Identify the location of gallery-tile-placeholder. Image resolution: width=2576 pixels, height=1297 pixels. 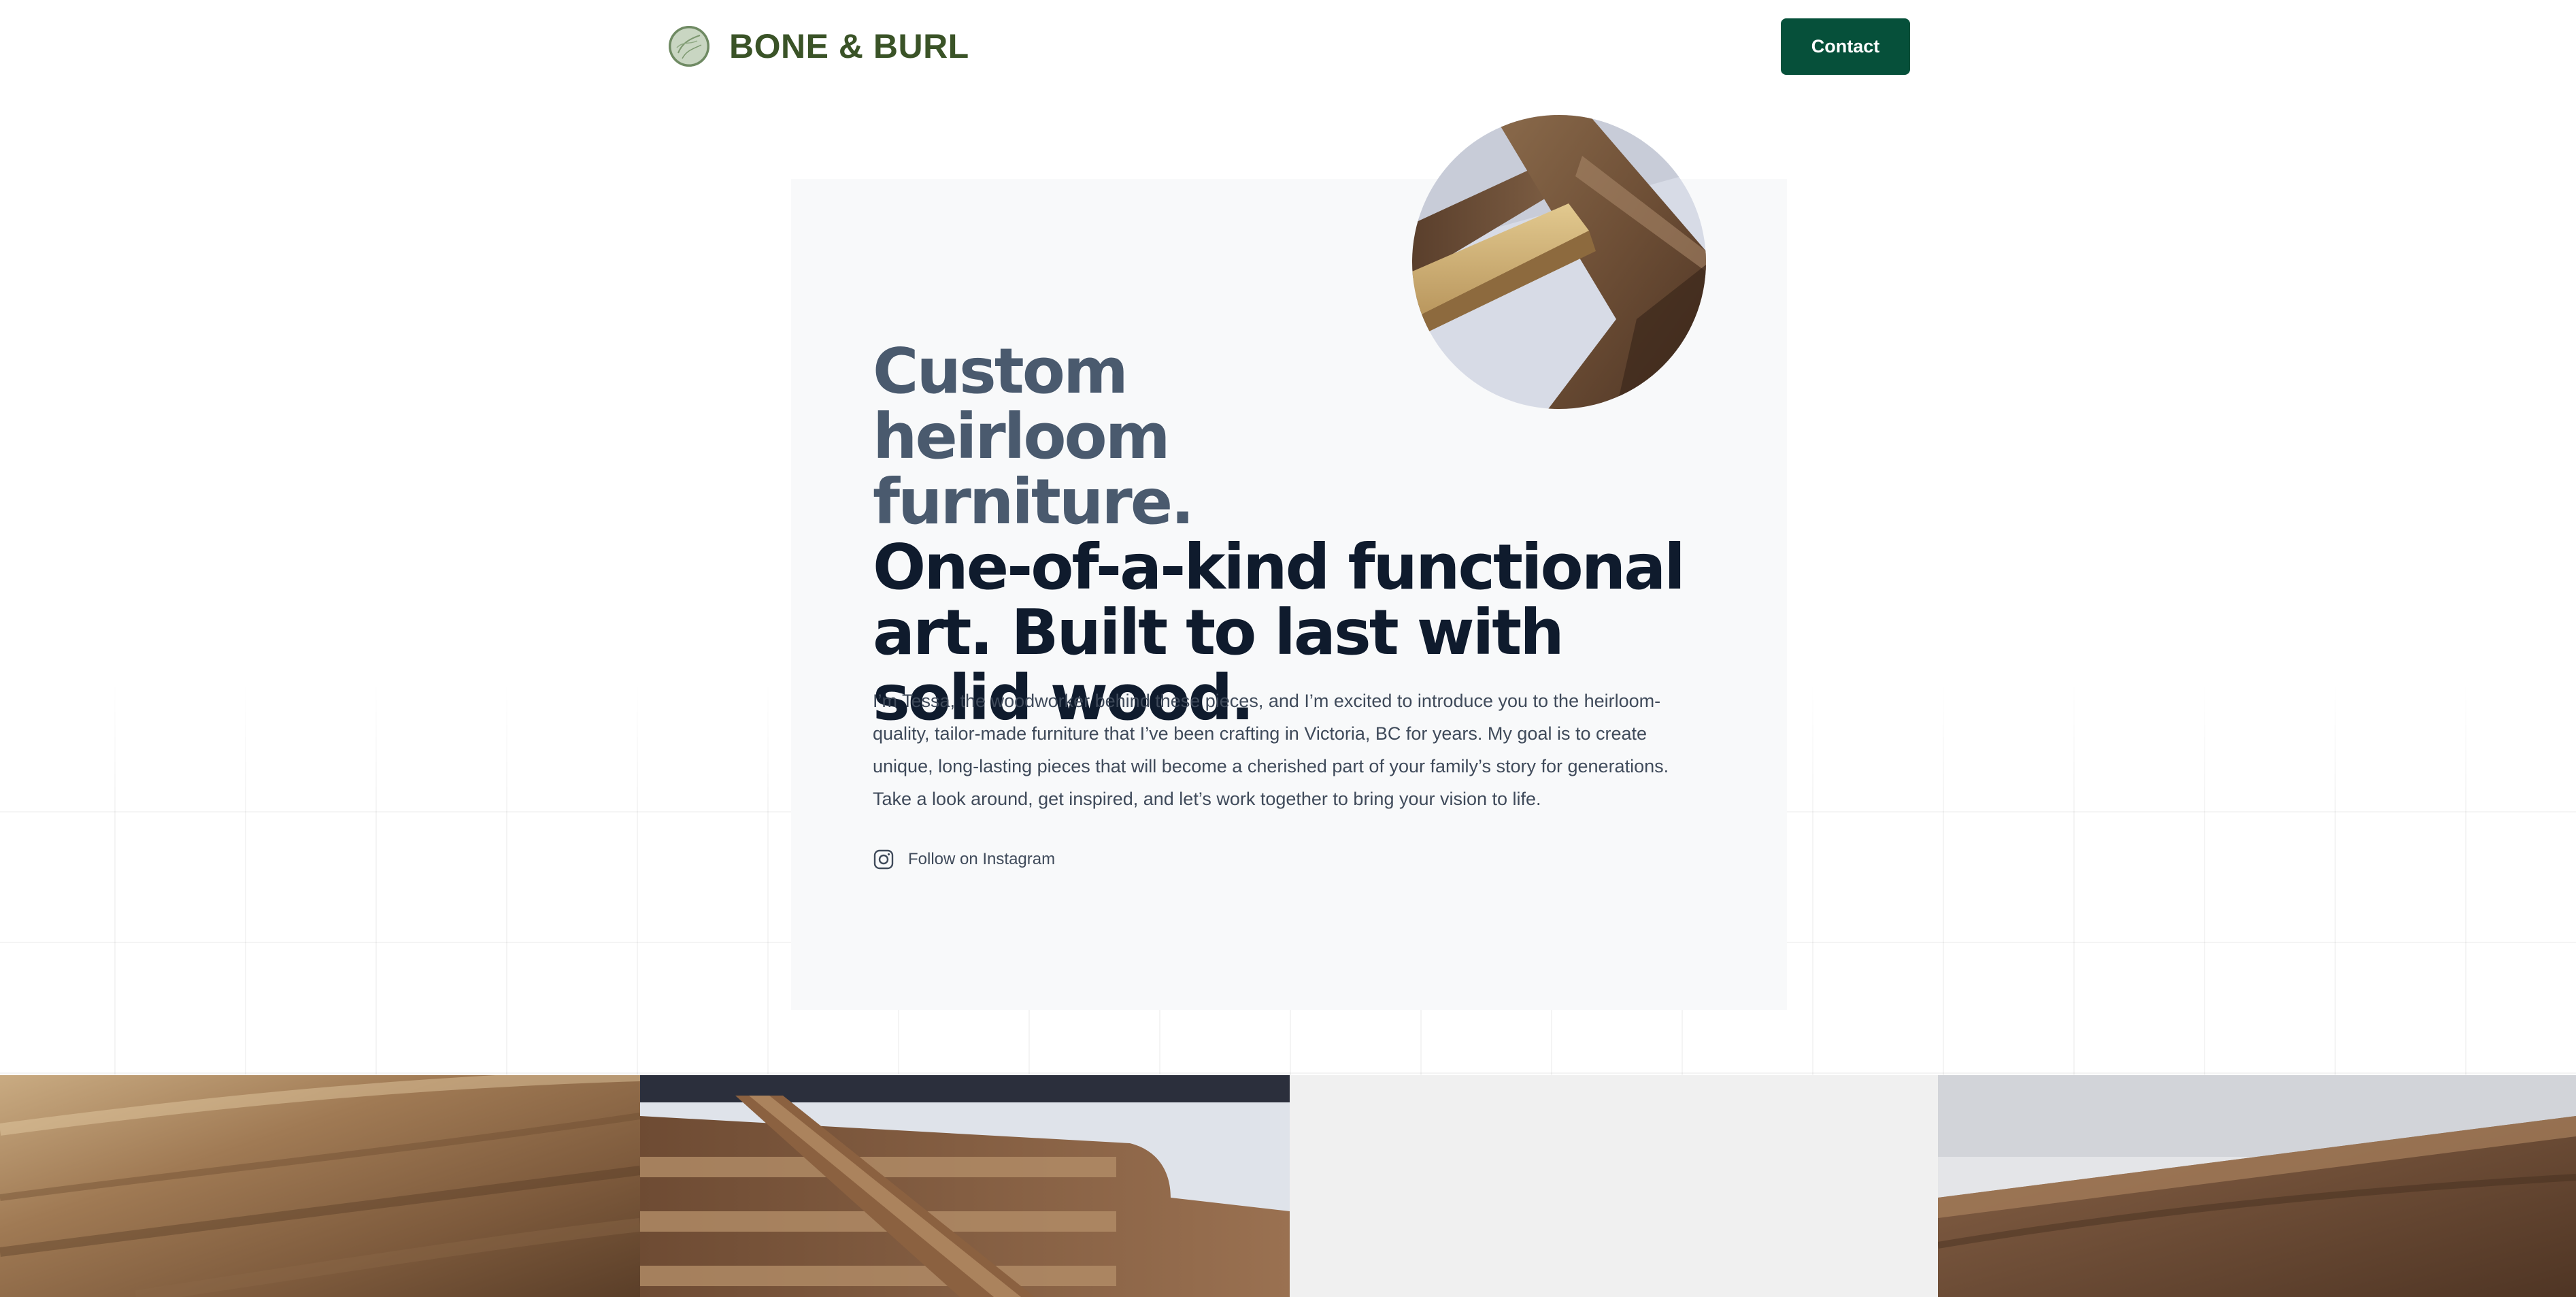
(1614, 1186).